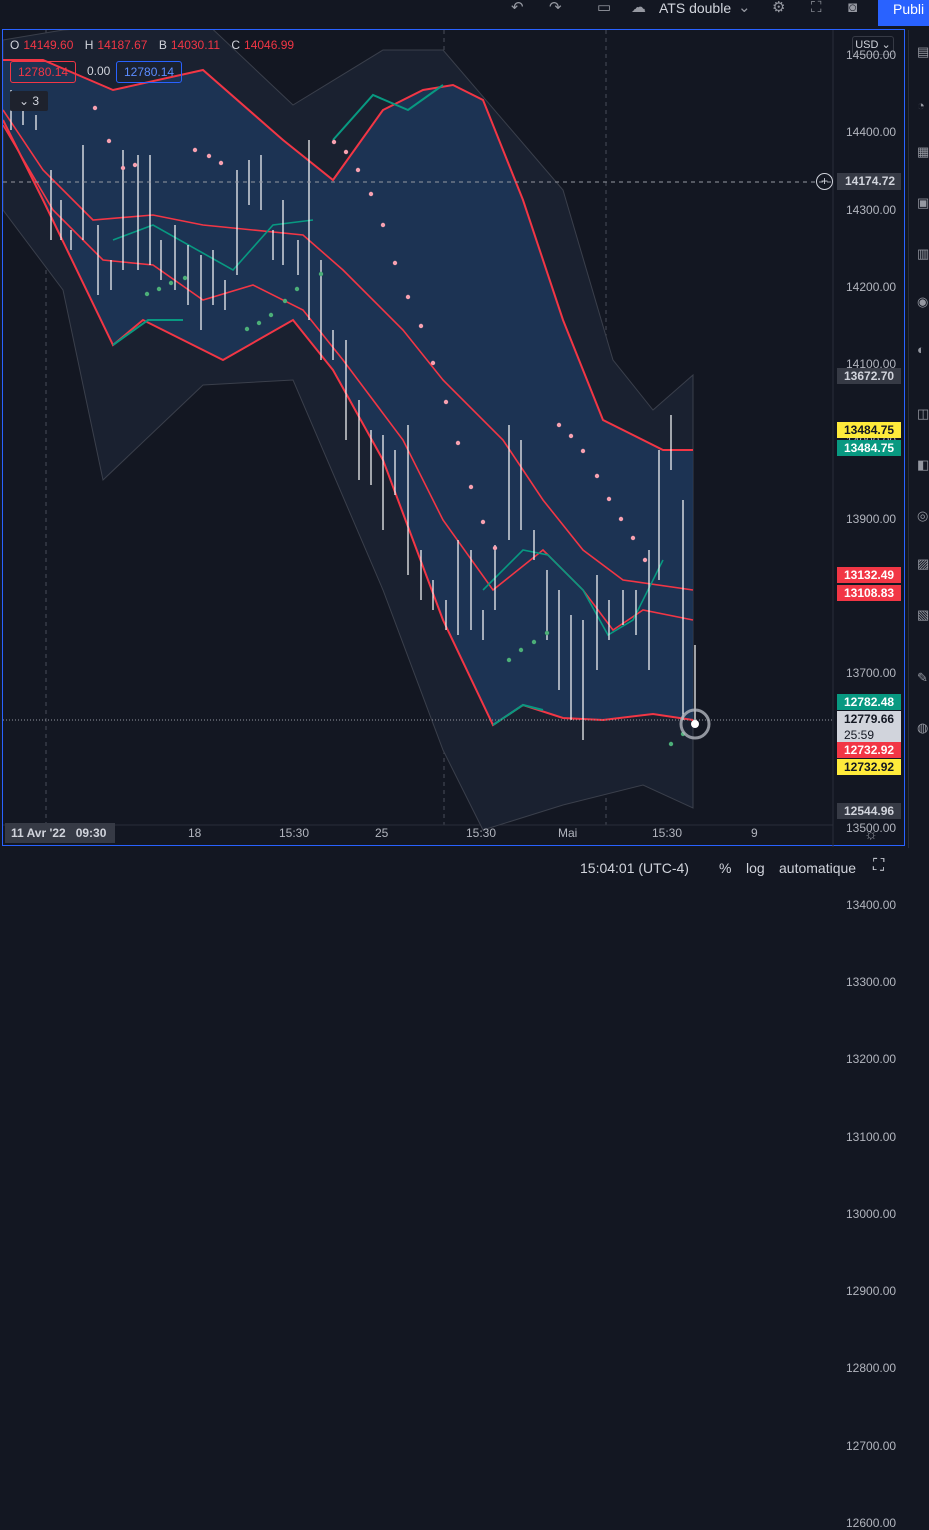 The width and height of the screenshot is (929, 1530). I want to click on layout-name: ATS double, so click(695, 8).